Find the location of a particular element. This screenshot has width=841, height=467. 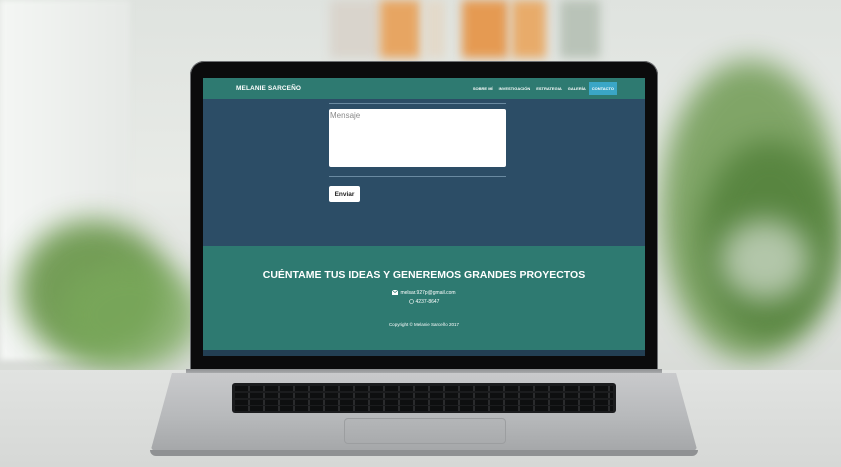

envelope-icon is located at coordinates (395, 293).